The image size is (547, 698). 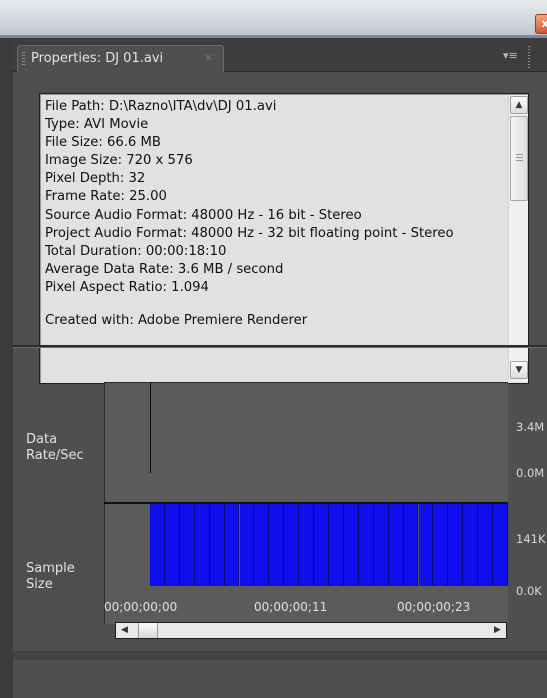 I want to click on sample-size-row-label: Sample Size, so click(x=50, y=577).